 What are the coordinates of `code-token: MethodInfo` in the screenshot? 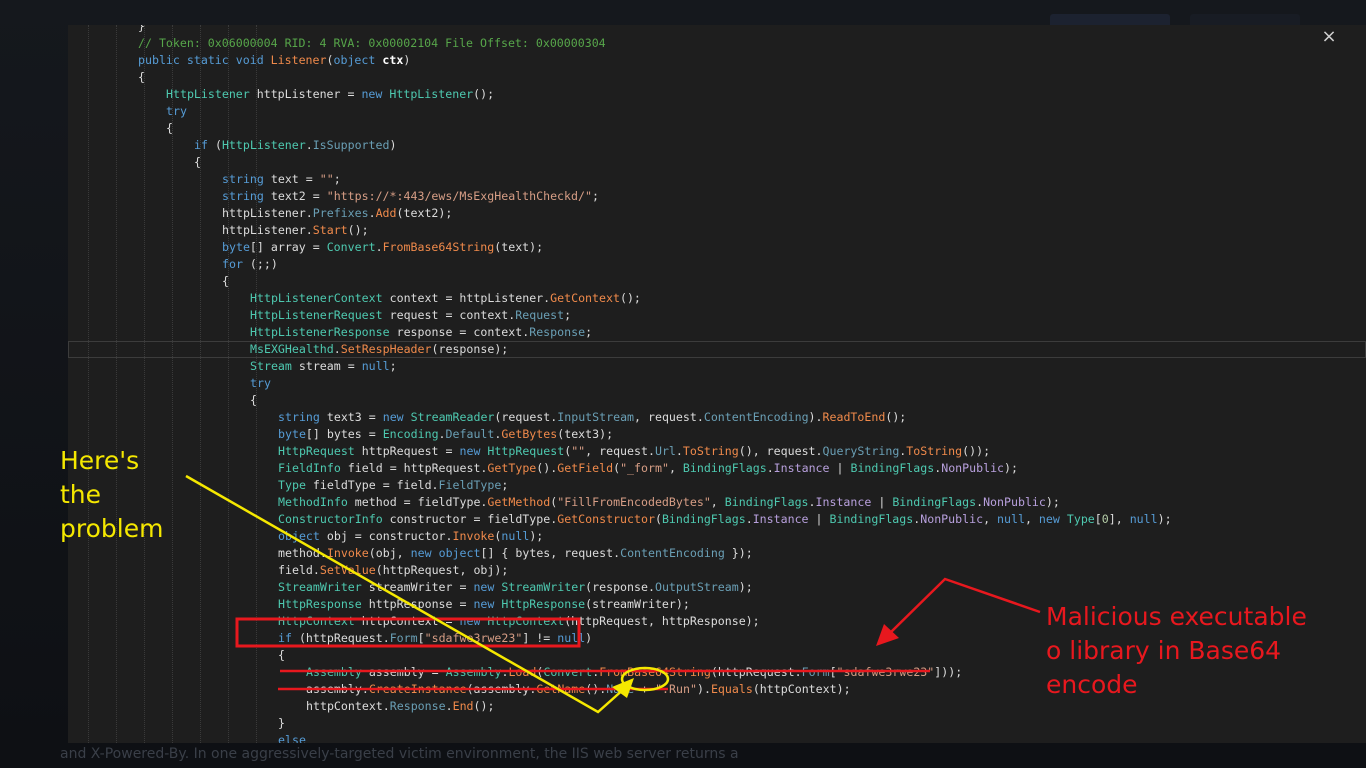 It's located at (313, 502).